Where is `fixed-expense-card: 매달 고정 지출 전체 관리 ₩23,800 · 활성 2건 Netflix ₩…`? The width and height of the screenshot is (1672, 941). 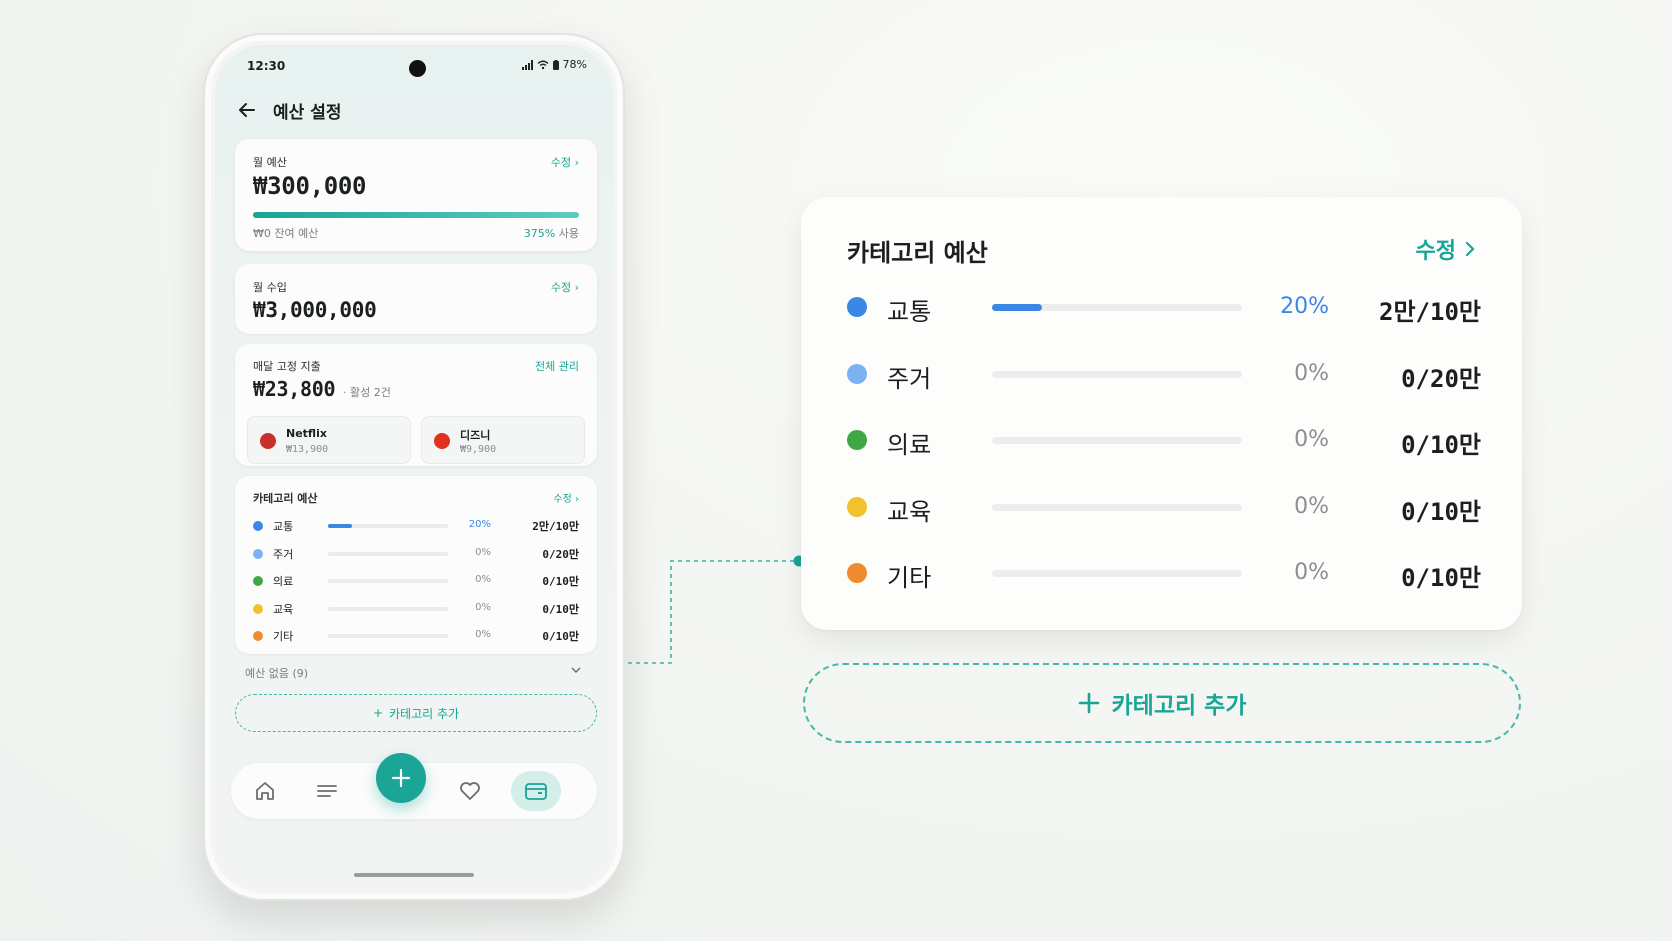
fixed-expense-card: 매달 고정 지출 전체 관리 ₩23,800 · 활성 2건 Netflix ₩… is located at coordinates (416, 405).